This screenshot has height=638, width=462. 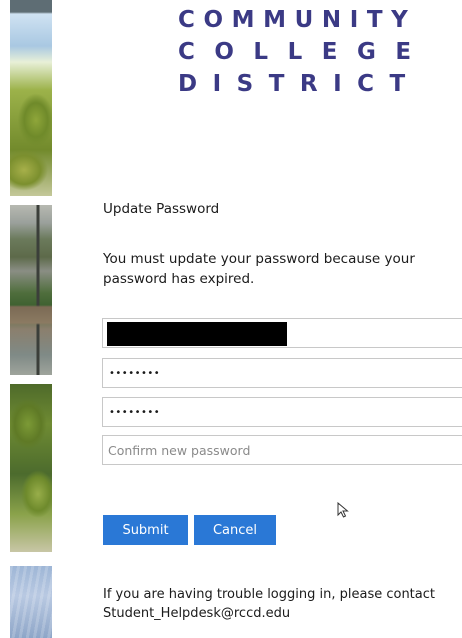 I want to click on old-password-mask: ••••••••, so click(x=135, y=373).